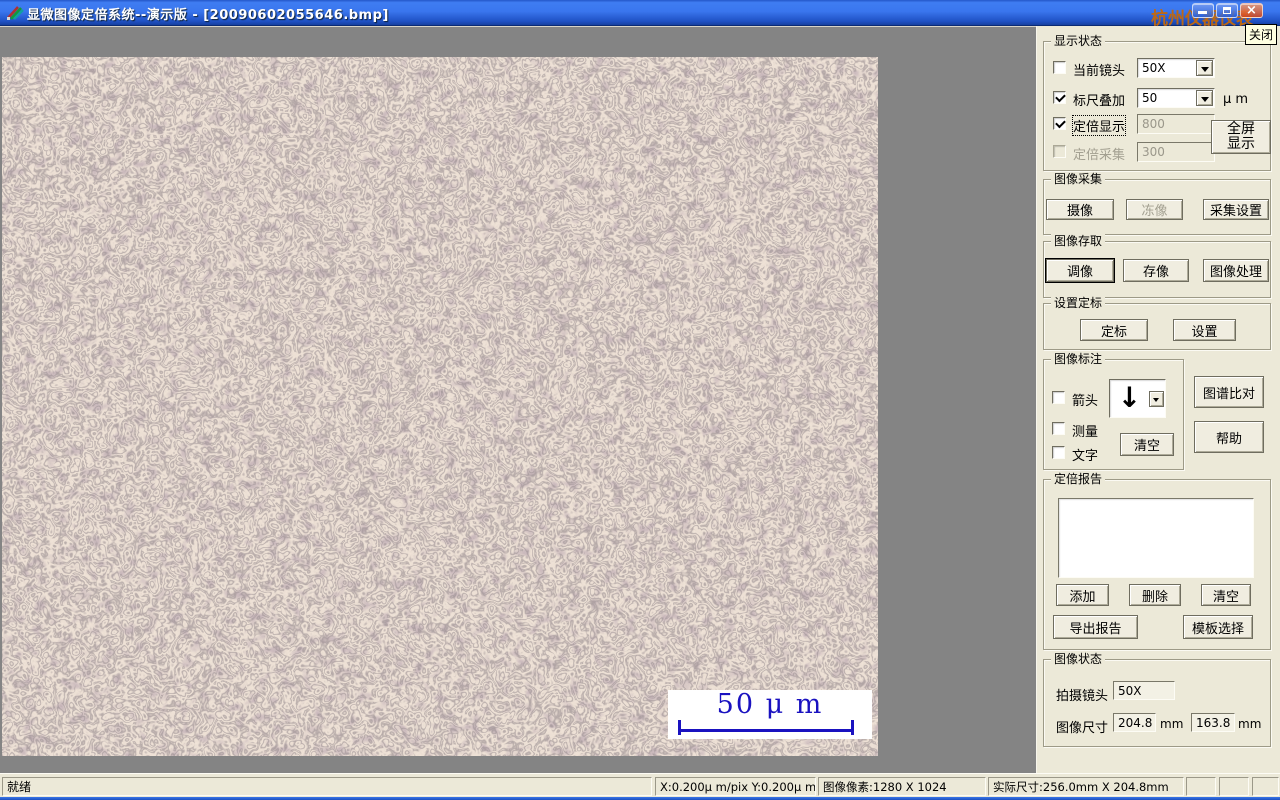 The height and width of the screenshot is (800, 1280). What do you see at coordinates (1176, 68) in the screenshot?
I see `combo-current-lens: 50X` at bounding box center [1176, 68].